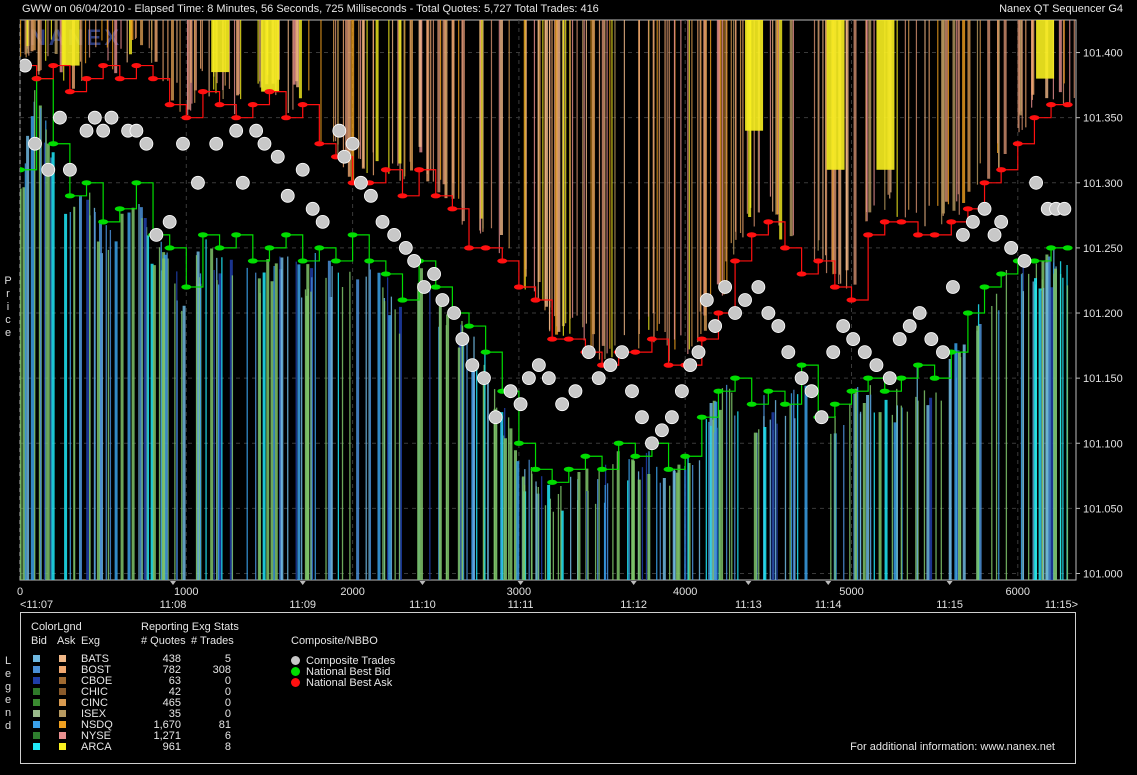 This screenshot has width=1137, height=775. I want to click on y-tick-label: 101.150, so click(1103, 379).